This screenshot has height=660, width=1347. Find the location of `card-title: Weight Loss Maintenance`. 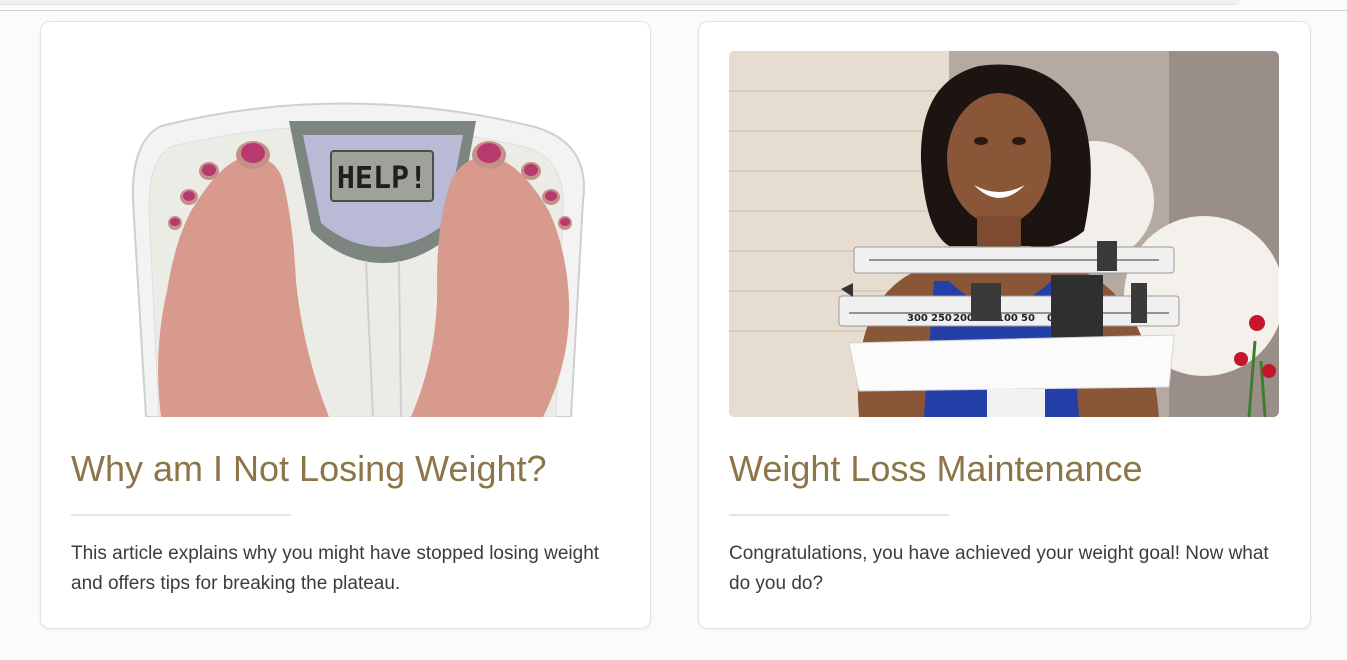

card-title: Weight Loss Maintenance is located at coordinates (936, 469).